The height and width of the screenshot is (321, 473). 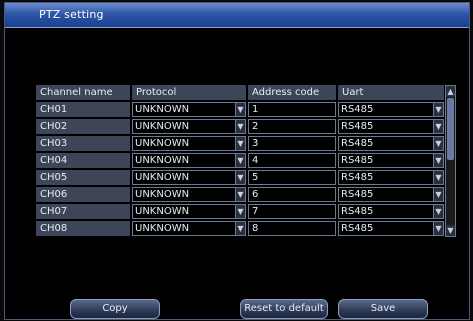 What do you see at coordinates (292, 92) in the screenshot?
I see `header-address-code: Address code` at bounding box center [292, 92].